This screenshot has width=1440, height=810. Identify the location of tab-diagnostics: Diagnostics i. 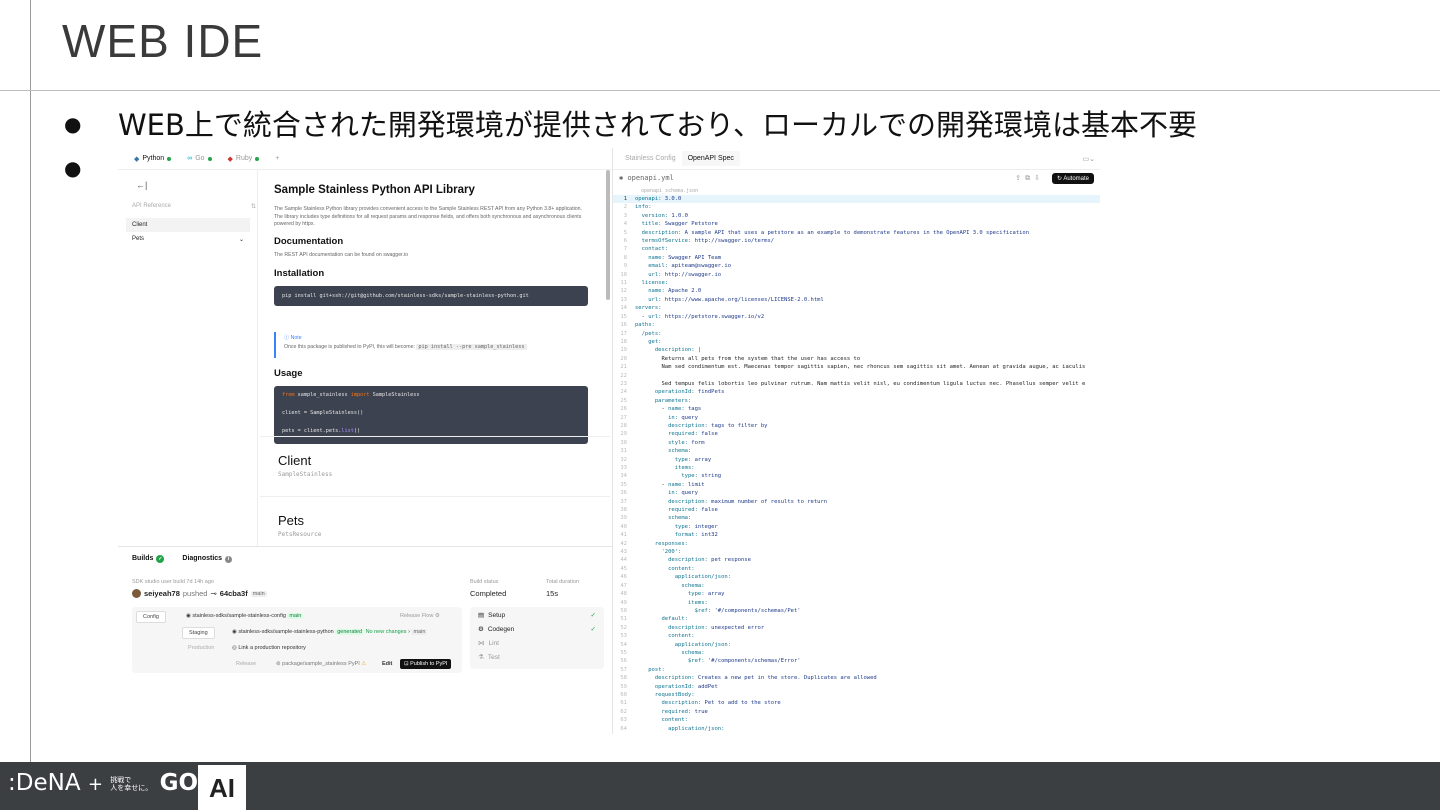
(207, 559).